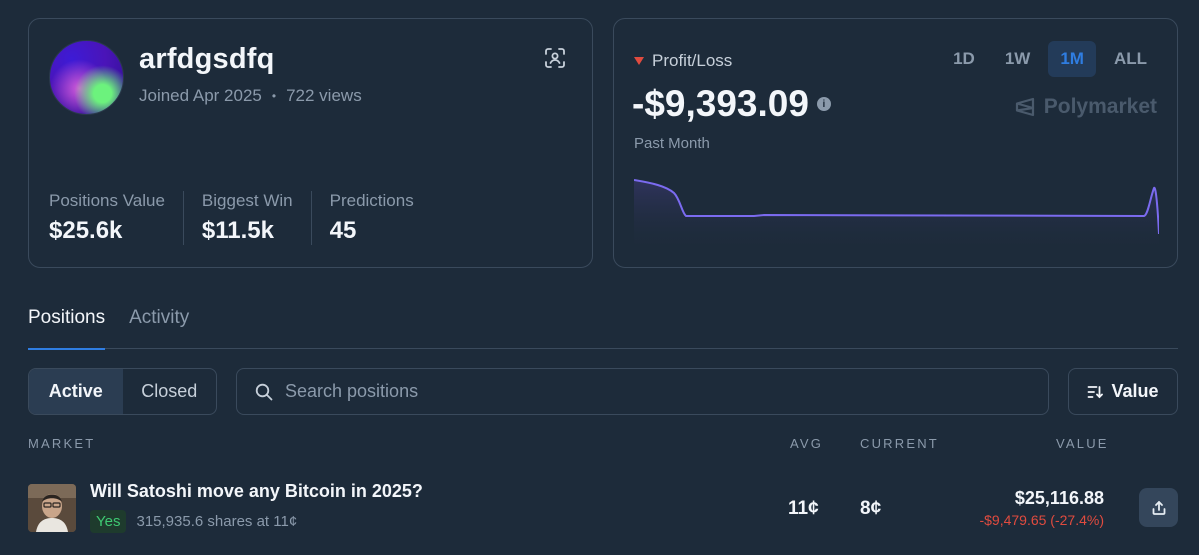  I want to click on sort-label: Value, so click(1135, 391).